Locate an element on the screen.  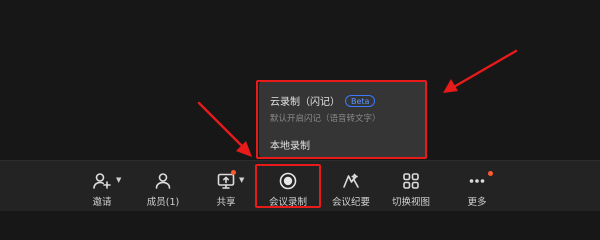
invite-caret-icon: ▼ is located at coordinates (118, 180).